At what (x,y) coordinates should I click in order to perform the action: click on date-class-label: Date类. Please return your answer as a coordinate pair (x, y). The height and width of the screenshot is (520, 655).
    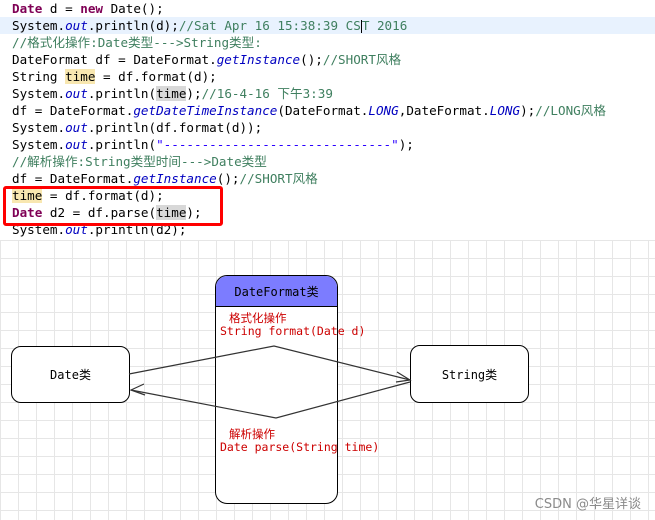
    Looking at the image, I should click on (70, 375).